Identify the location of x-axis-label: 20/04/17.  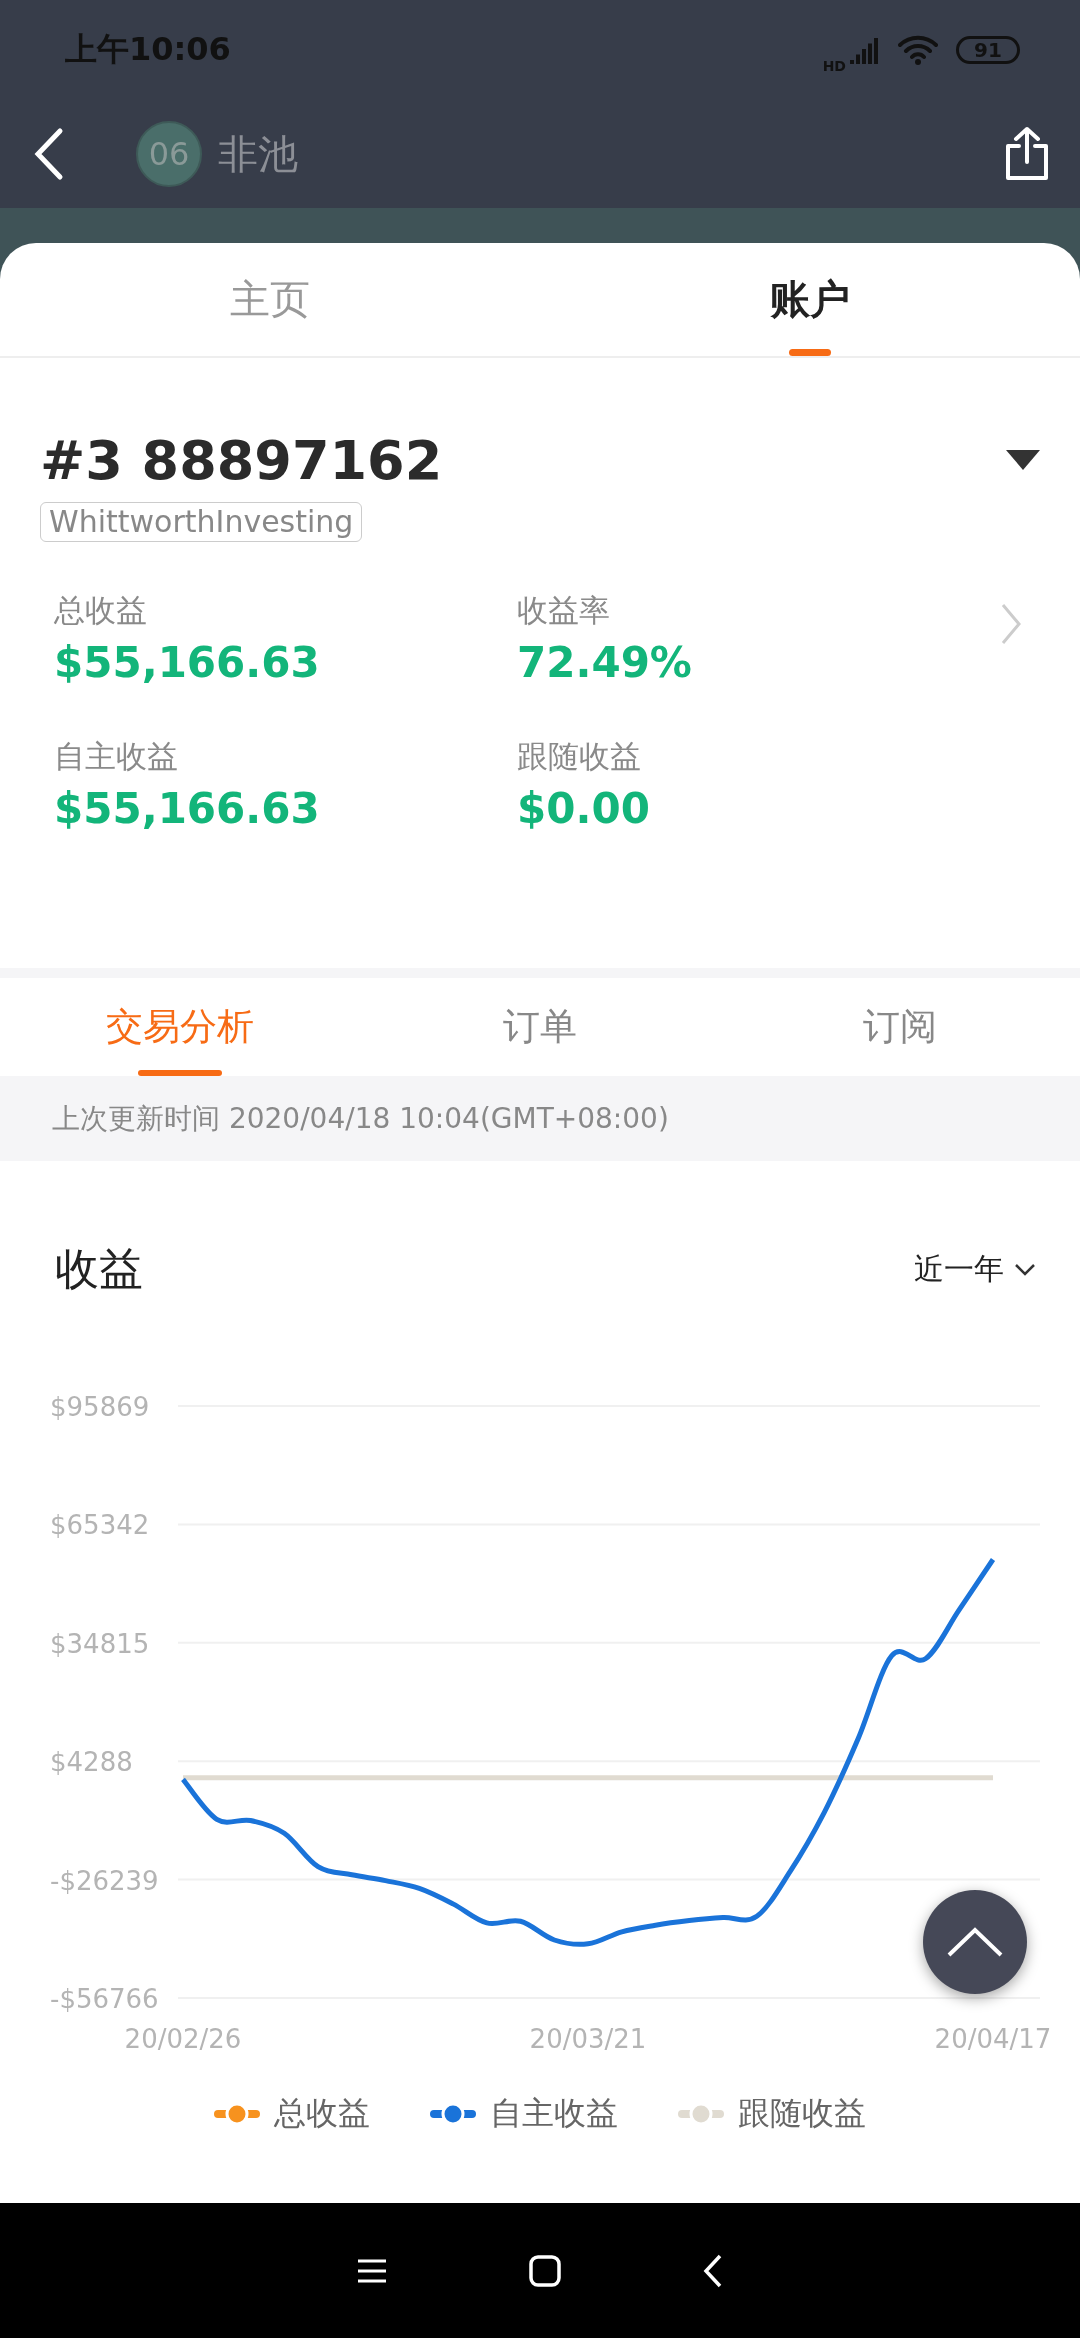
(993, 2039).